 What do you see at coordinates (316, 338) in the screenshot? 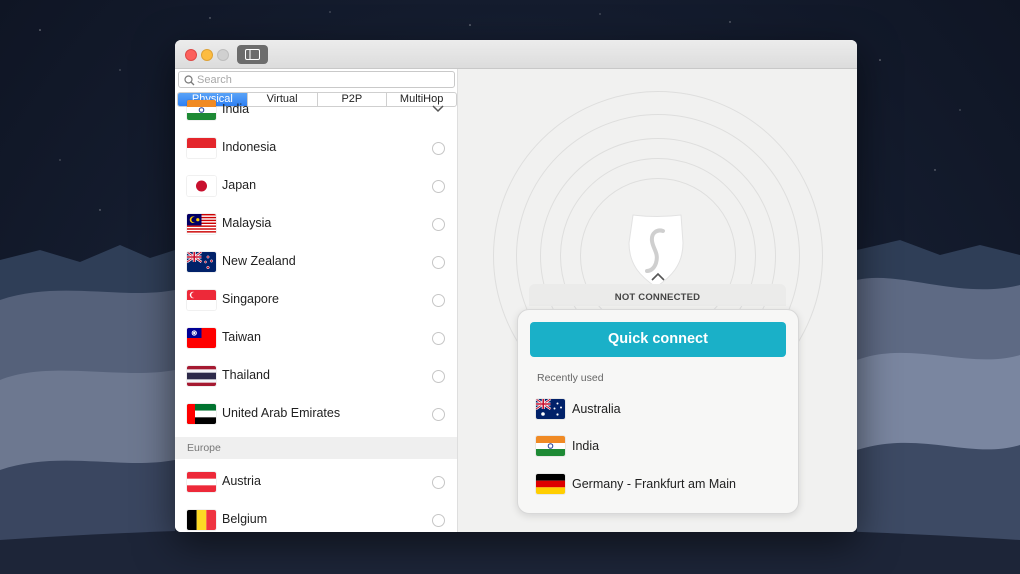
I see `country-row-taiwan: Taiwan` at bounding box center [316, 338].